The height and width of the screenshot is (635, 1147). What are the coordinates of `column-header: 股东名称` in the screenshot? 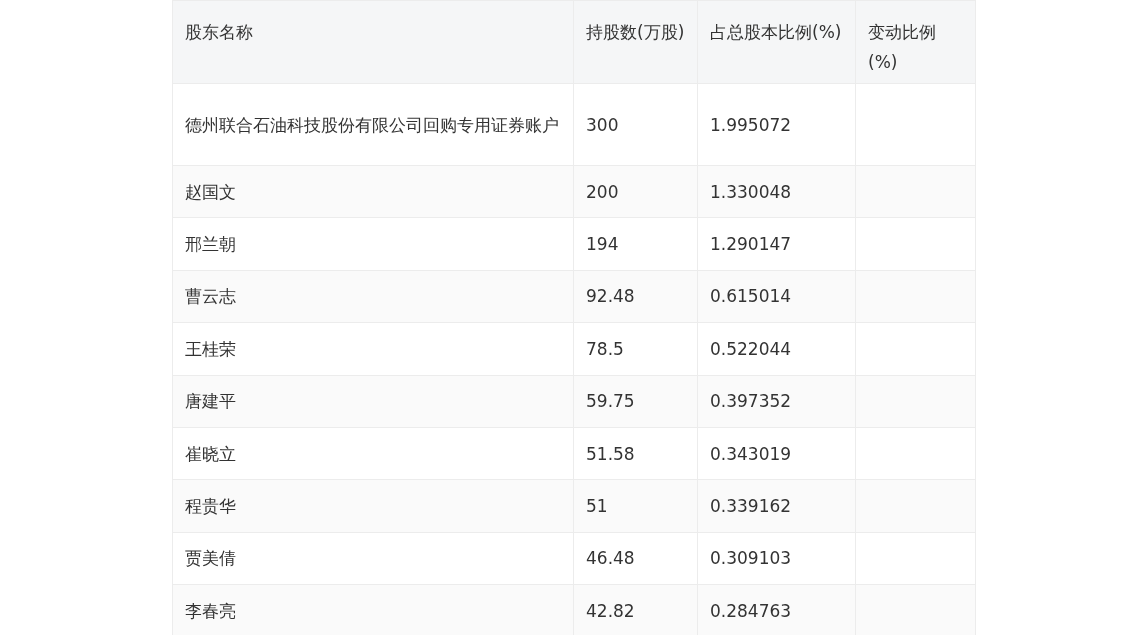 It's located at (219, 32).